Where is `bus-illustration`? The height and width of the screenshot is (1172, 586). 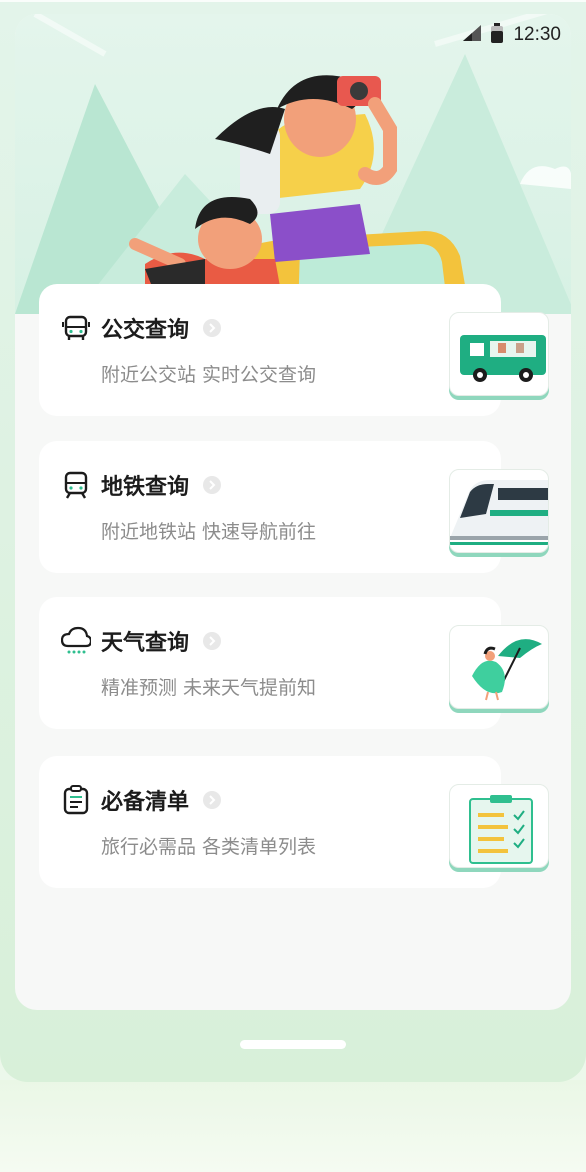 bus-illustration is located at coordinates (499, 354).